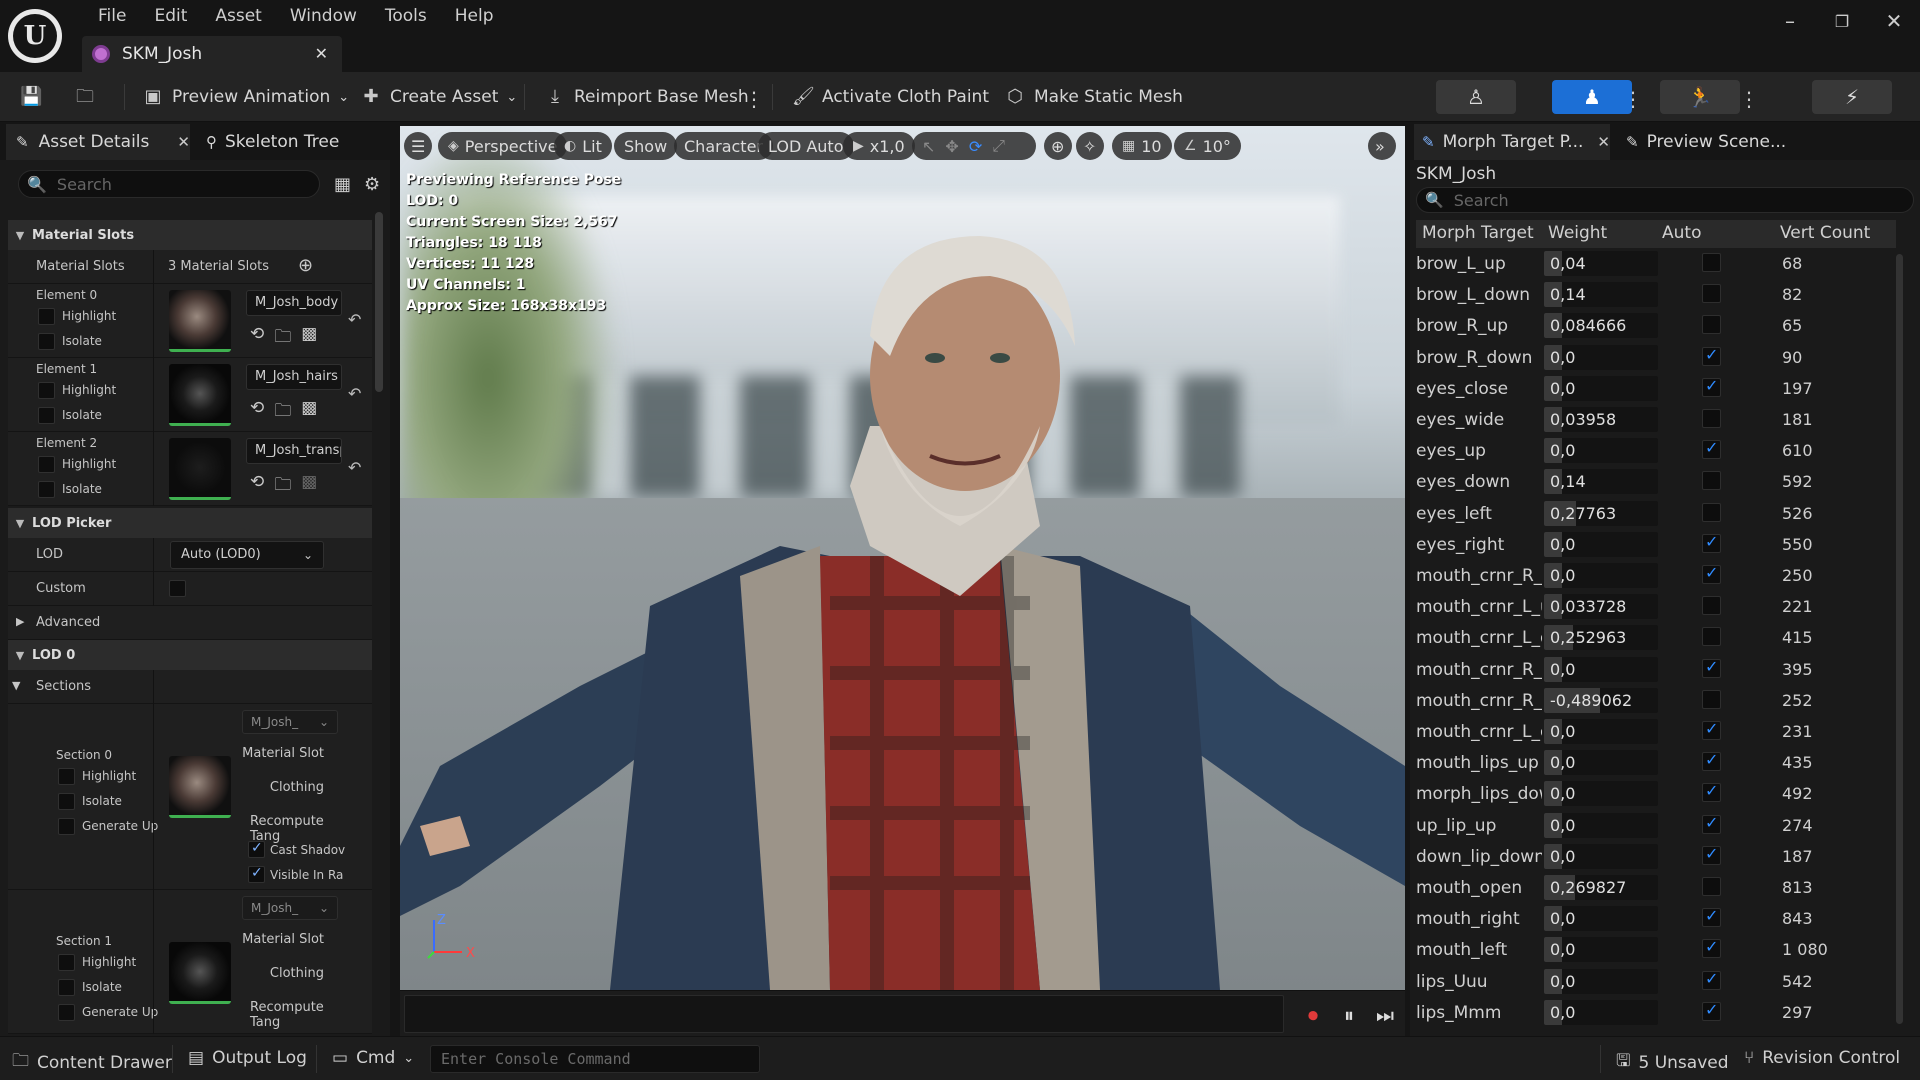 The image size is (1920, 1080). Describe the element at coordinates (1058, 146) in the screenshot. I see `world-local-button: ⊕` at that location.